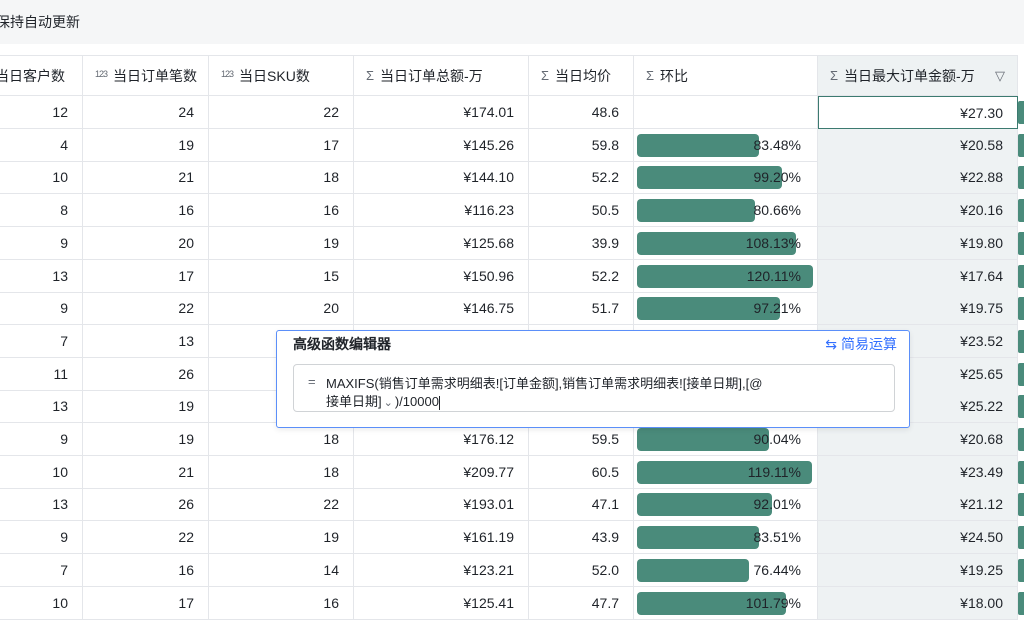 The height and width of the screenshot is (620, 1024). I want to click on table-cell-t: ¥161.19, so click(441, 538).